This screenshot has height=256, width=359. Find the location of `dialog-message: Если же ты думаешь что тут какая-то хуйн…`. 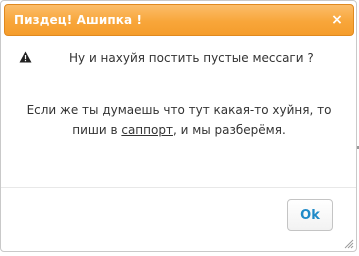

dialog-message: Если же ты думаешь что тут какая-то хуйн… is located at coordinates (179, 120).